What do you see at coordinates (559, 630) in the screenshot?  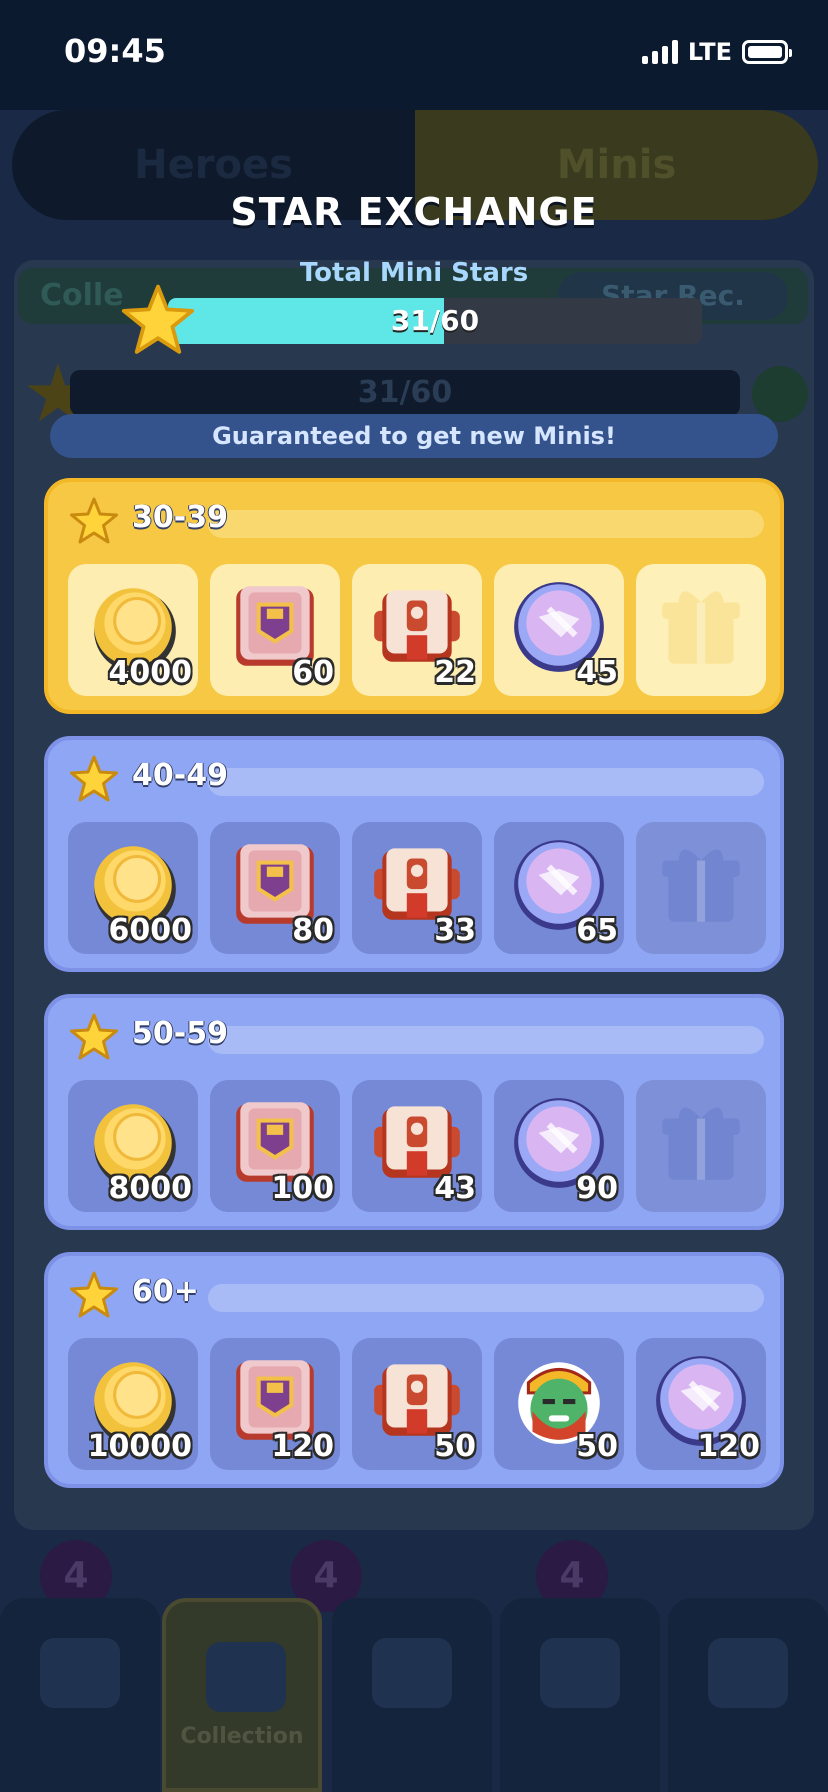 I see `reward-slot: 45` at bounding box center [559, 630].